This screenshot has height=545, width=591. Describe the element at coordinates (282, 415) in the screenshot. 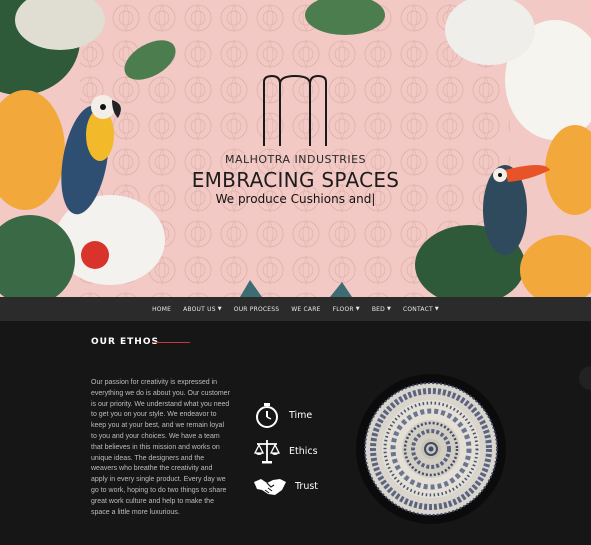

I see `feature-time: Time` at that location.